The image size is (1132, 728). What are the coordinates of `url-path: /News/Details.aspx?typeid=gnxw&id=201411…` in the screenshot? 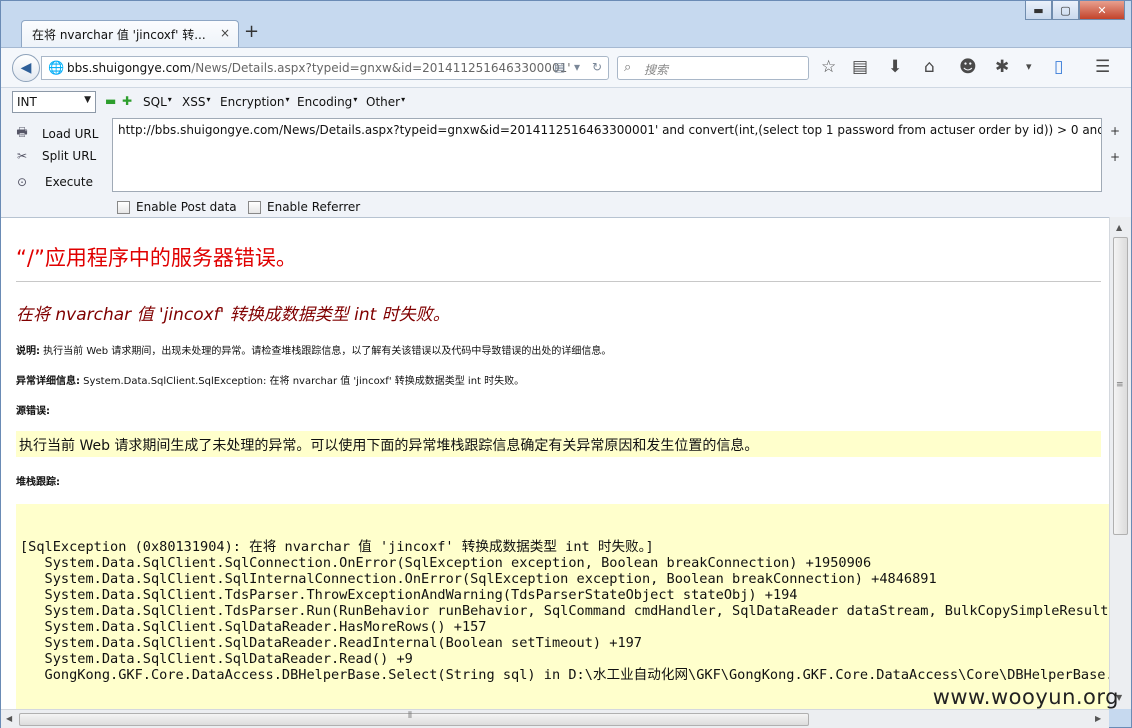 It's located at (381, 68).